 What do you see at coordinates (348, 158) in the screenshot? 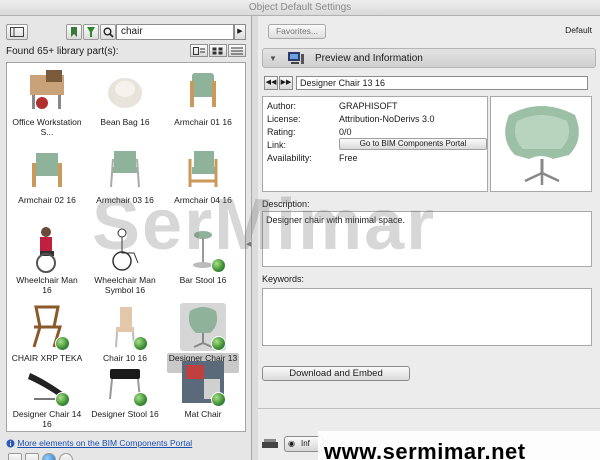
I see `availability-value: Free` at bounding box center [348, 158].